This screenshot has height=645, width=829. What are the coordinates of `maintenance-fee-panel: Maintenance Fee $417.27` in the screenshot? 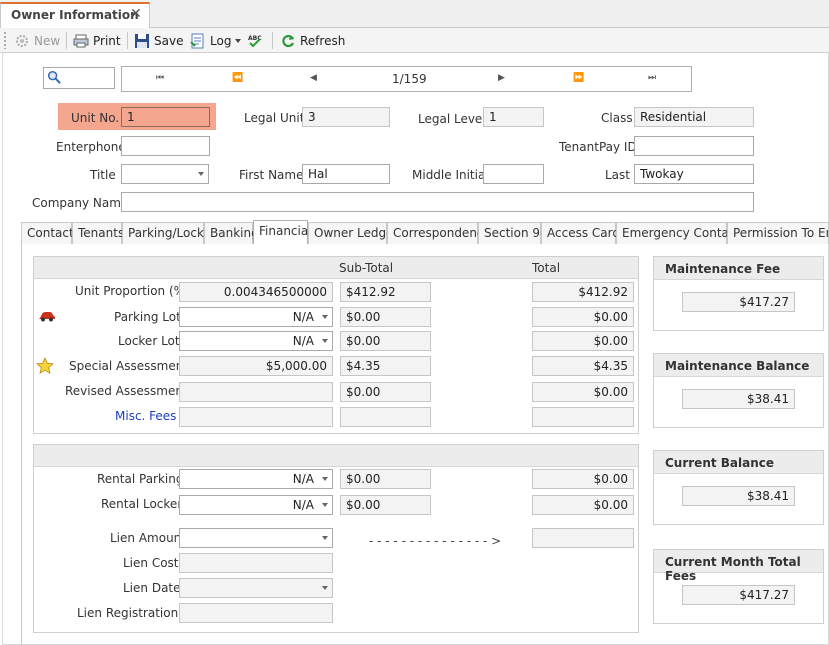 It's located at (738, 293).